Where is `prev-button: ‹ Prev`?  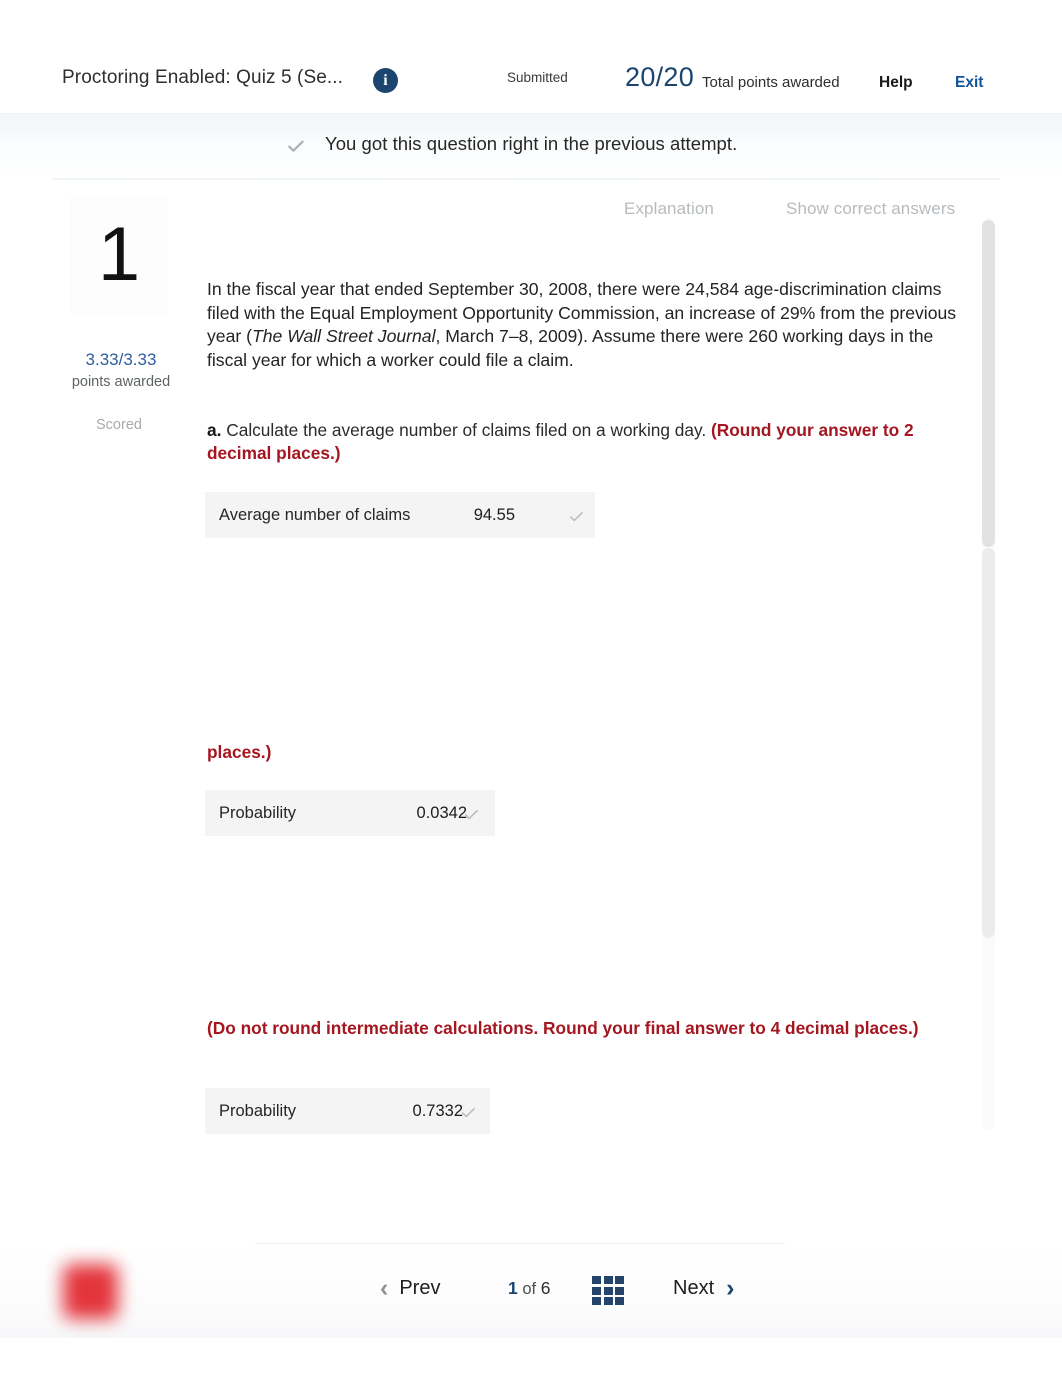
prev-button: ‹ Prev is located at coordinates (410, 1288).